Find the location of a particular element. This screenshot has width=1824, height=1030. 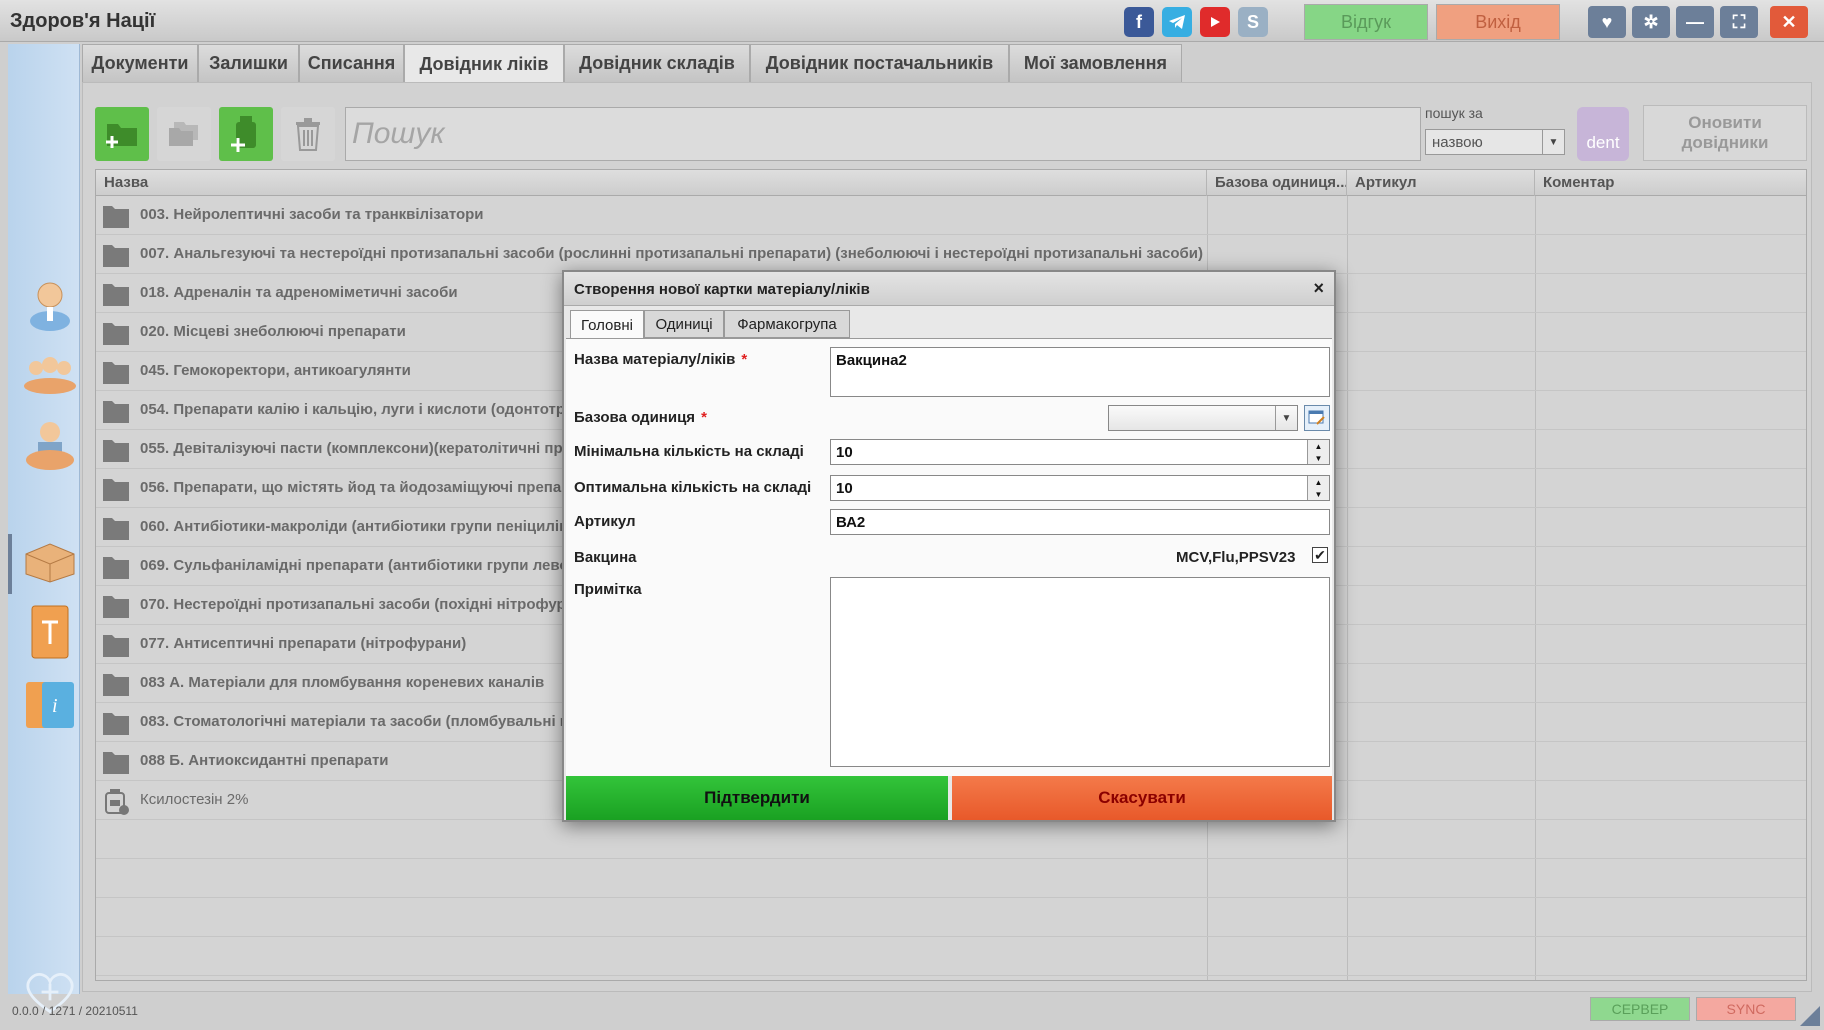

vaccine-label: Вакцина is located at coordinates (605, 557).